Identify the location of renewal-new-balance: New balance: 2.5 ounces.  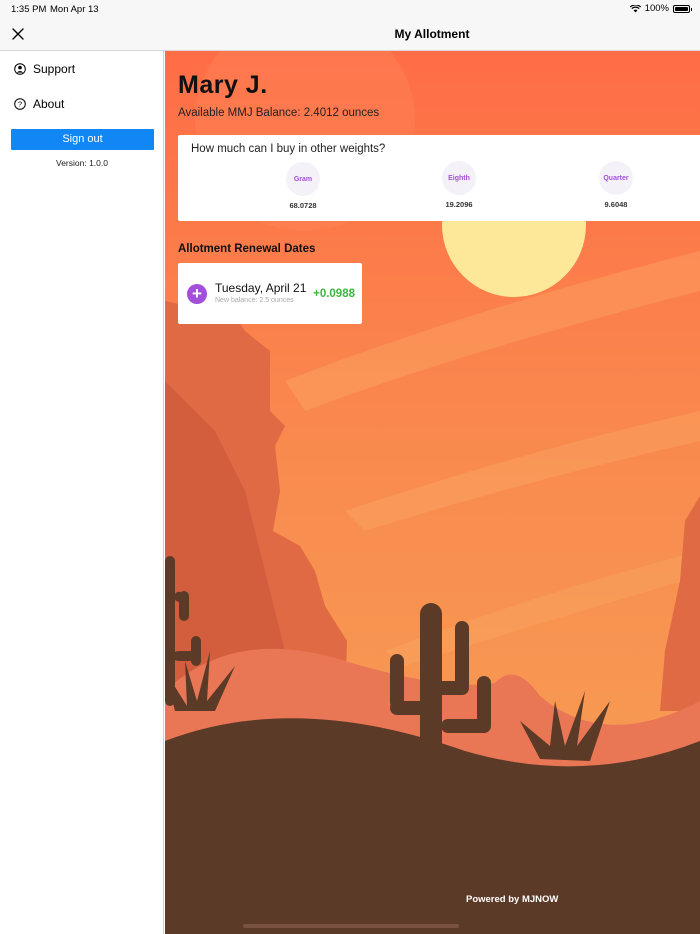
(254, 300).